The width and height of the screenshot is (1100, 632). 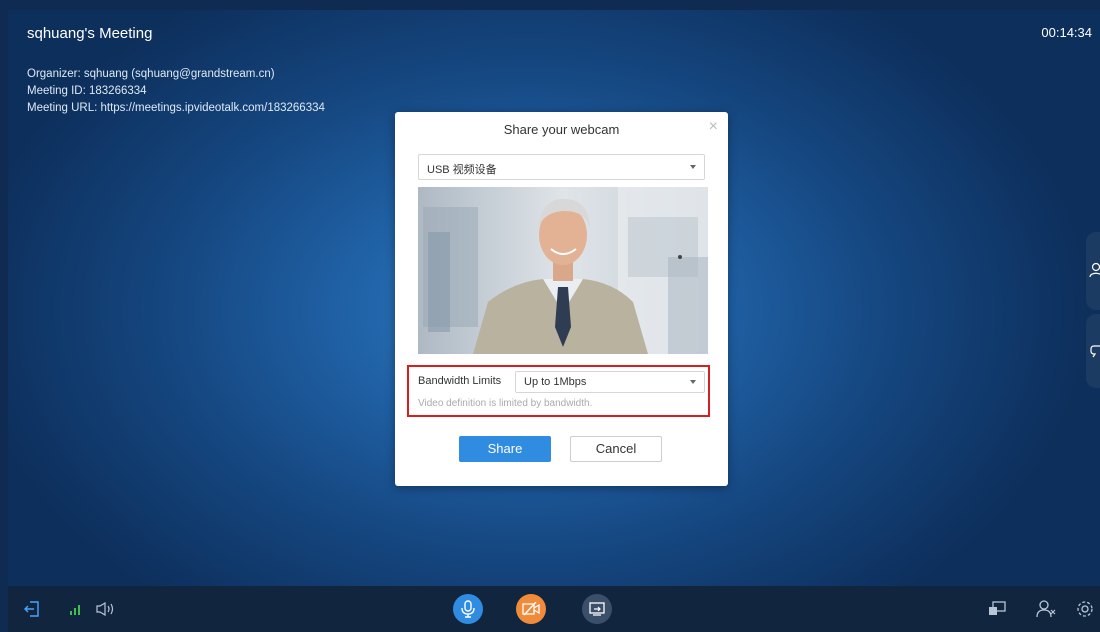 What do you see at coordinates (1066, 32) in the screenshot?
I see `meeting-timer: 00:14:34` at bounding box center [1066, 32].